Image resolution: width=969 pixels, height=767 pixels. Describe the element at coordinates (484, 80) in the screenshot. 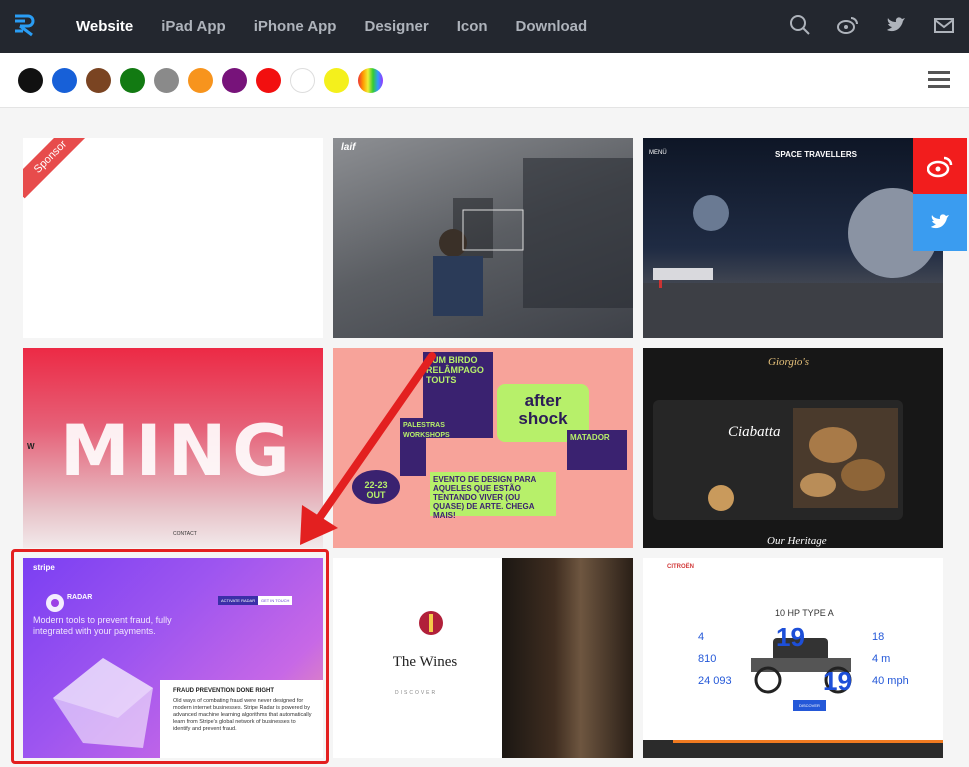

I see `color-filter-bar` at that location.